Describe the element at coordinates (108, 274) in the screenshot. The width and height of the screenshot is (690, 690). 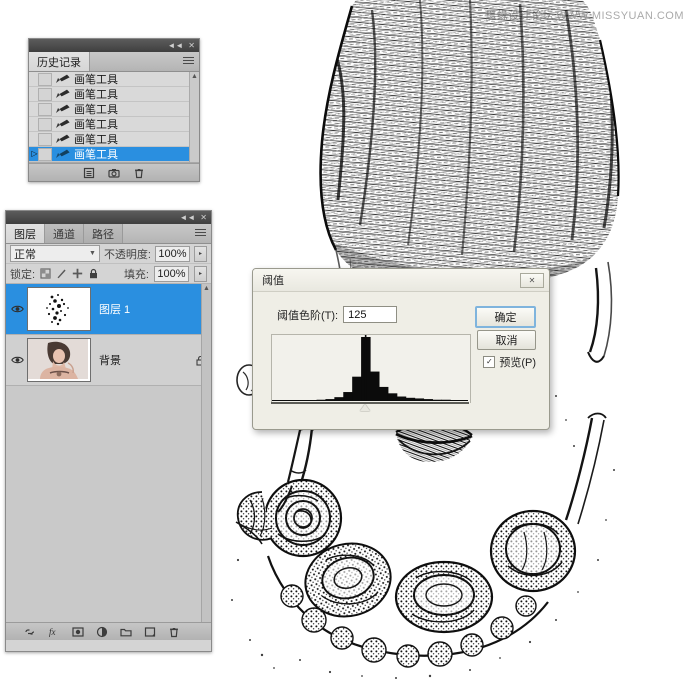
I see `lock-row: 锁定: 填充: 100% ▸` at that location.